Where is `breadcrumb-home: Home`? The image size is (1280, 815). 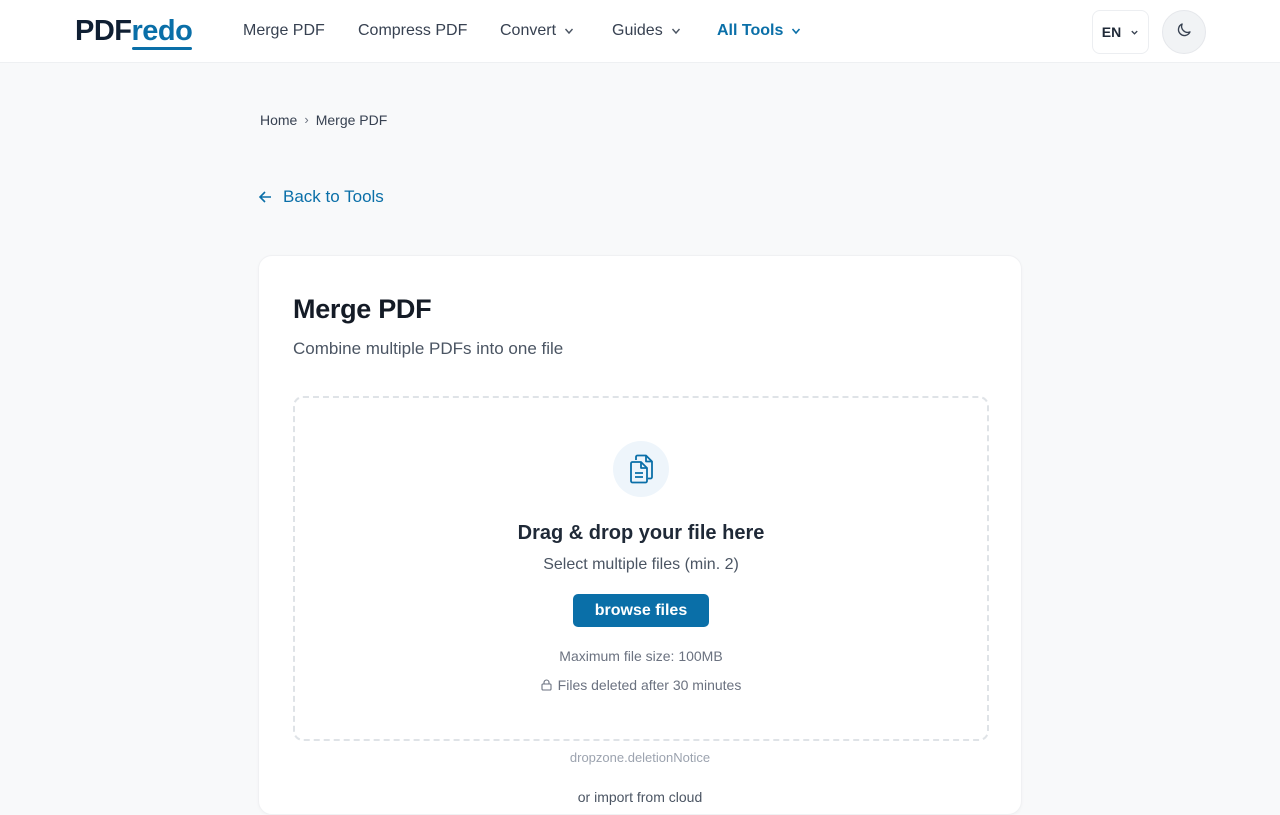
breadcrumb-home: Home is located at coordinates (278, 120).